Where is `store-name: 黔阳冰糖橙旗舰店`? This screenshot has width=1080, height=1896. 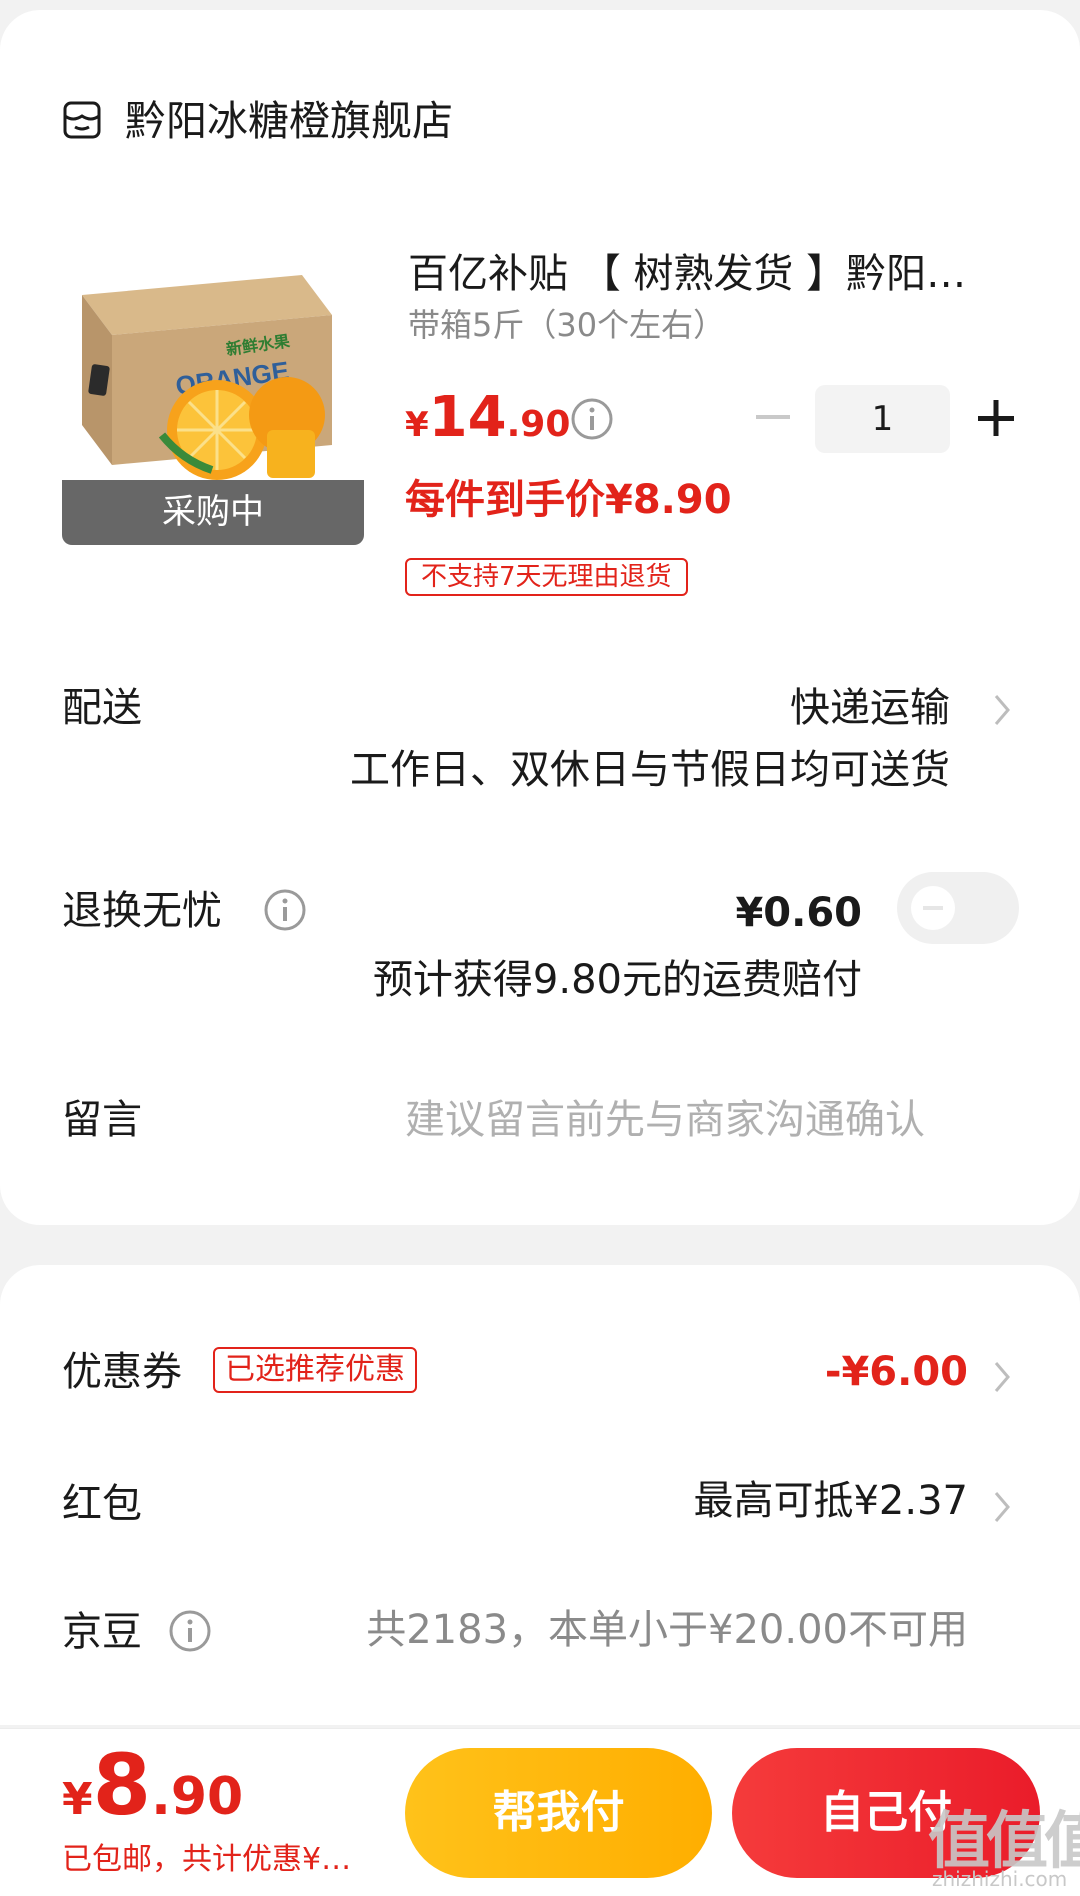 store-name: 黔阳冰糖橙旗舰店 is located at coordinates (289, 121).